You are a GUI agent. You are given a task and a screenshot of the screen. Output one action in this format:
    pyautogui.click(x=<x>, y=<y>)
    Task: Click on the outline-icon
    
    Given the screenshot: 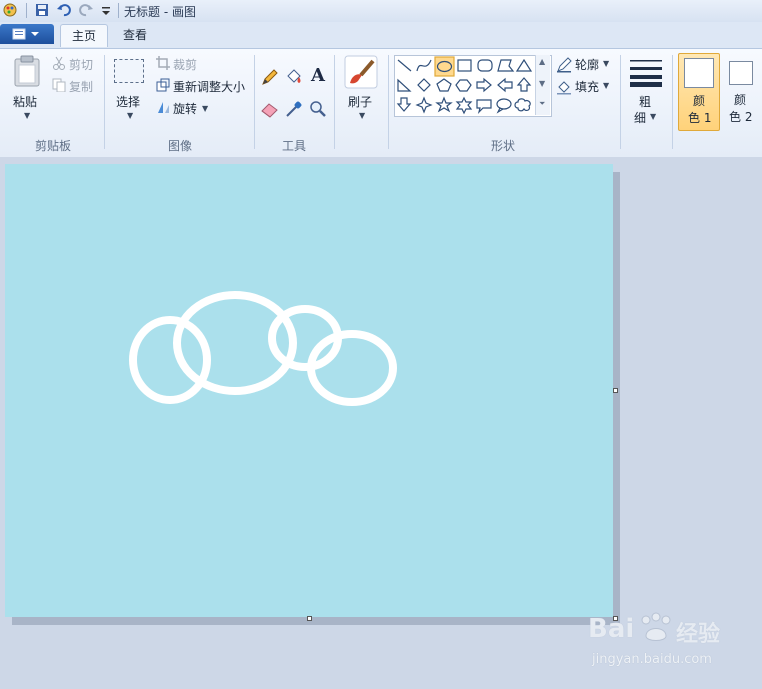 What is the action you would take?
    pyautogui.click(x=564, y=65)
    